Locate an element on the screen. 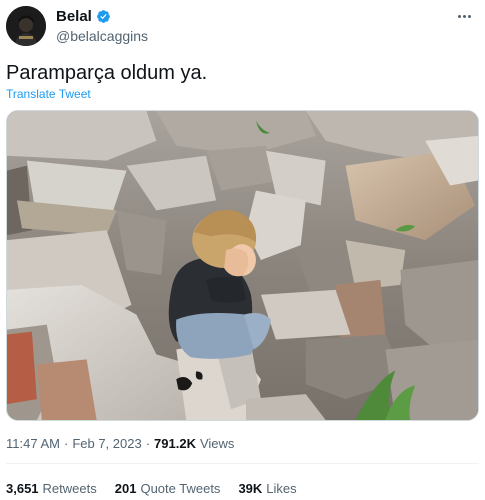 This screenshot has width=485, height=500. tweet-meta: 11:47 AM · Feb 7, 2023 · 791.2K Views is located at coordinates (120, 443).